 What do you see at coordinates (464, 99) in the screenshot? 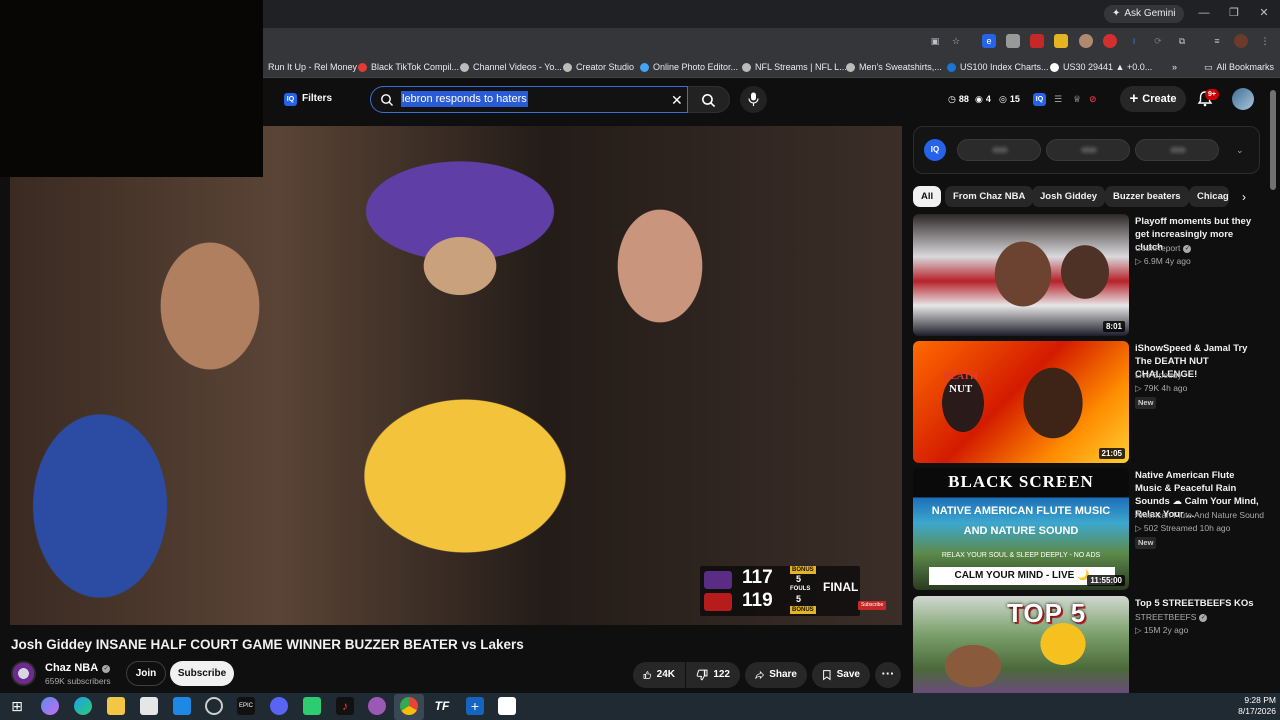
I see `search-query-text: lebron responds to haters` at bounding box center [464, 99].